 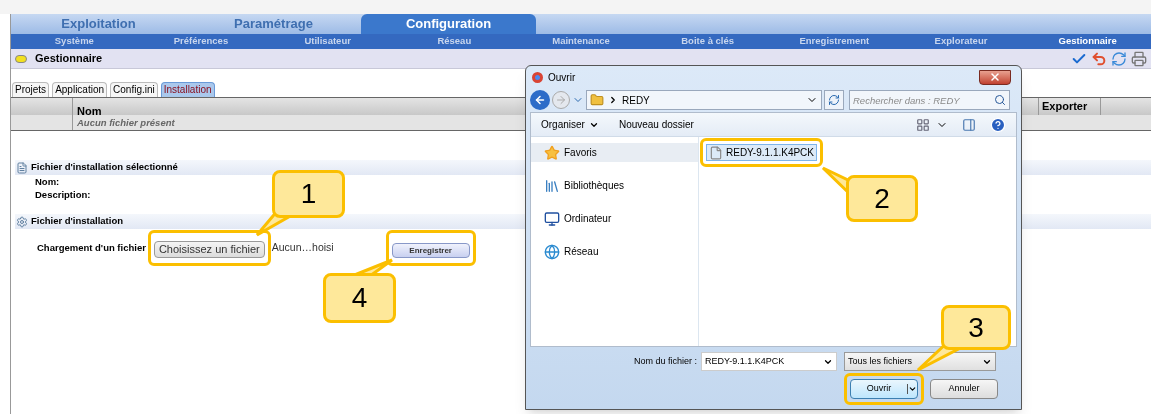 I want to click on field-label: Nom:, so click(x=47, y=181).